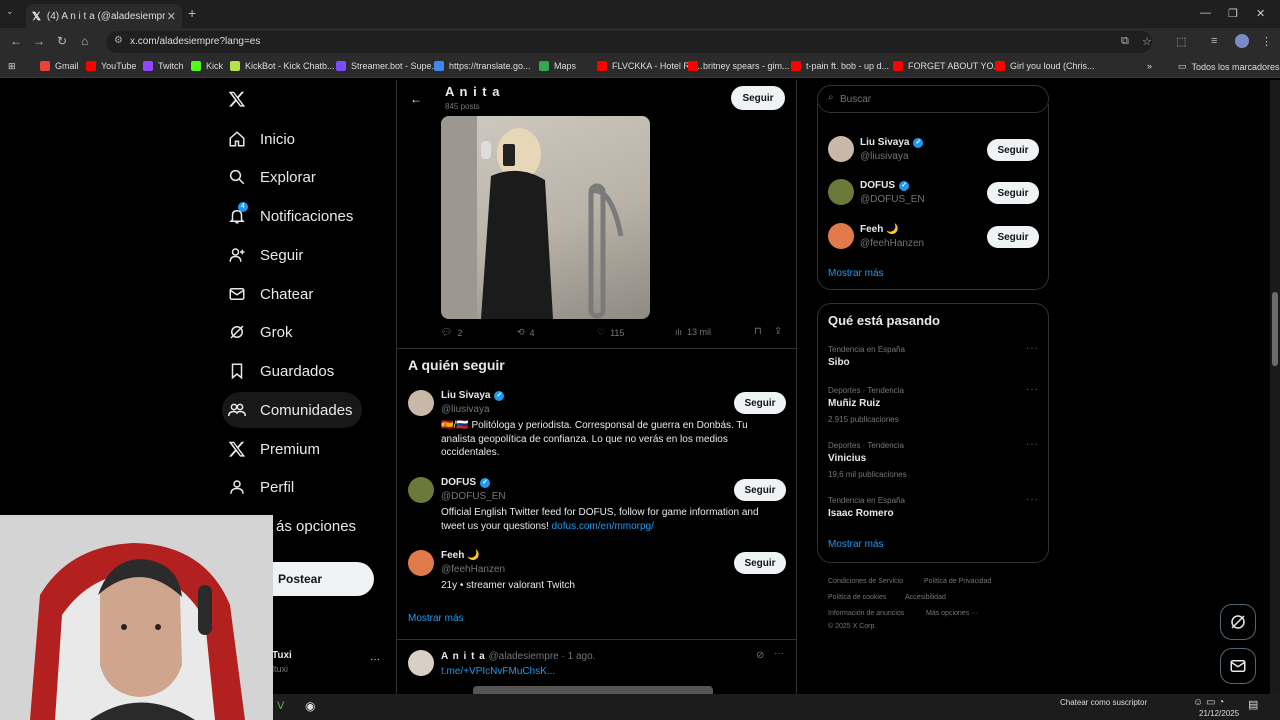  I want to click on bookmark-item: Maps, so click(557, 66).